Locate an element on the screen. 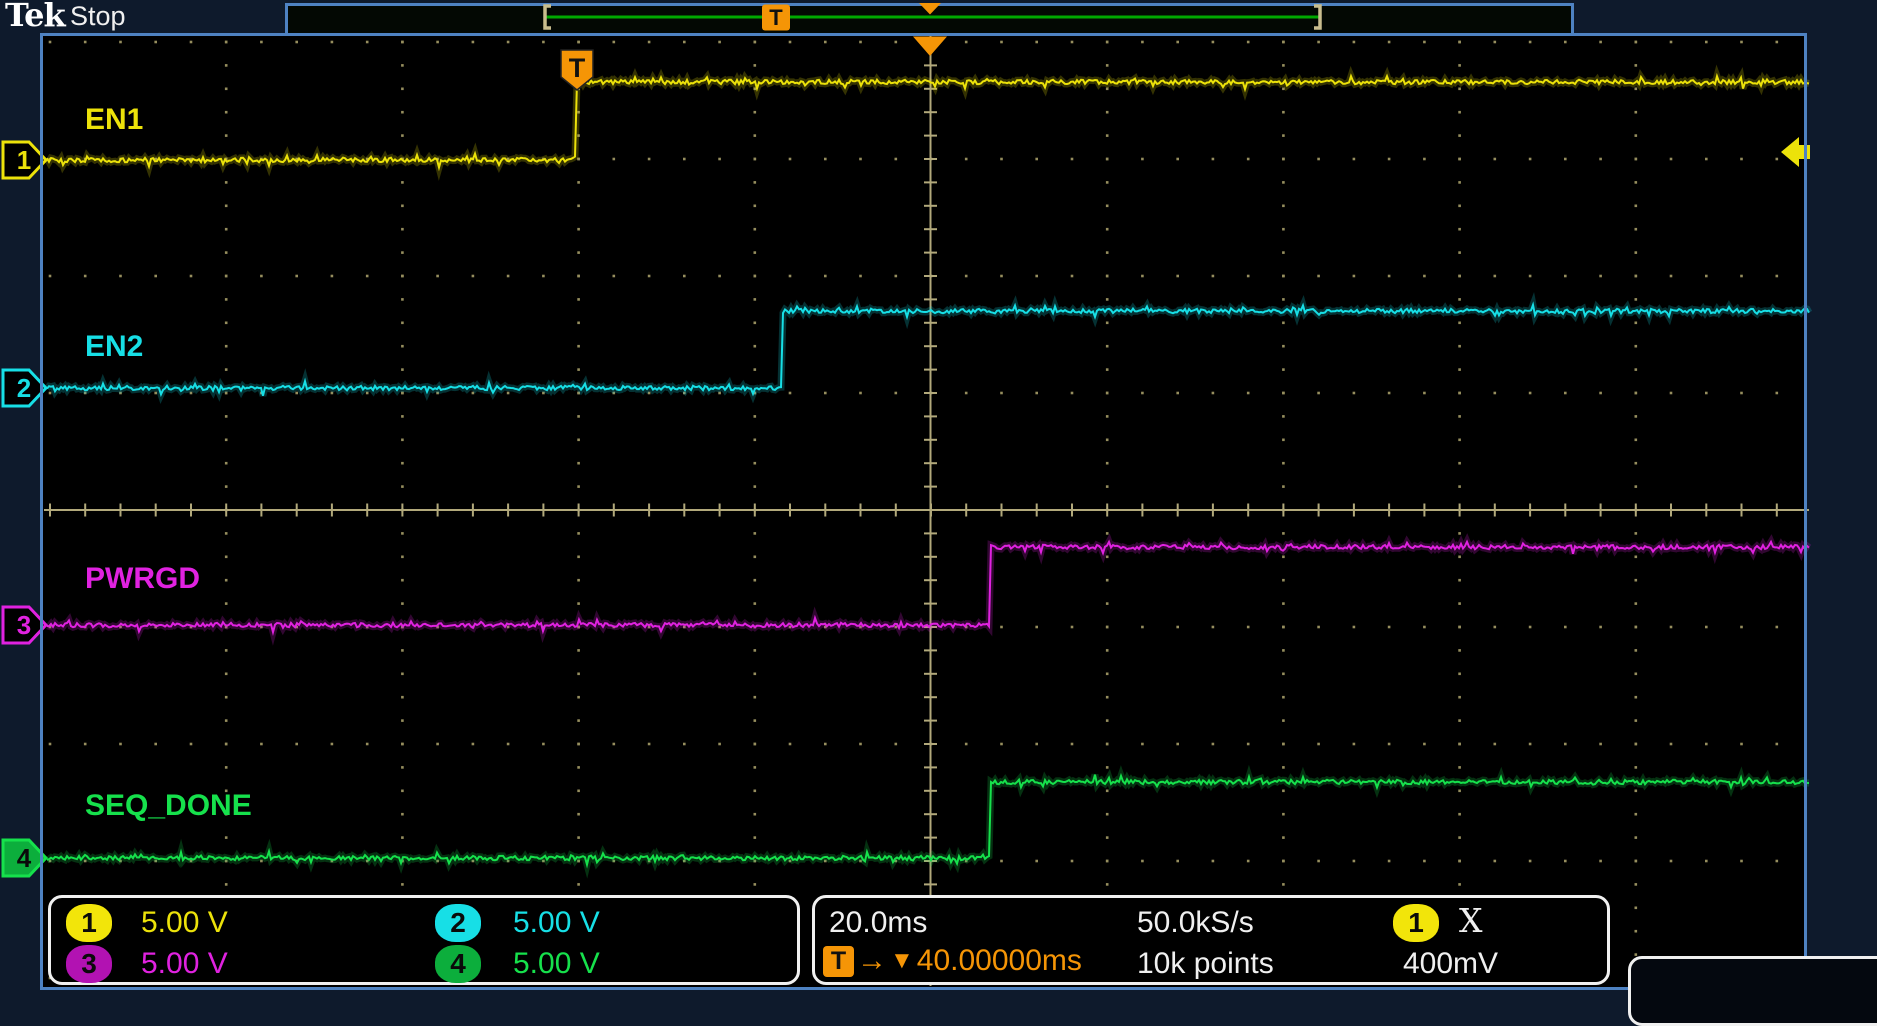 The image size is (1877, 1026). trace-label-seq-done: SEQ_DONE is located at coordinates (168, 805).